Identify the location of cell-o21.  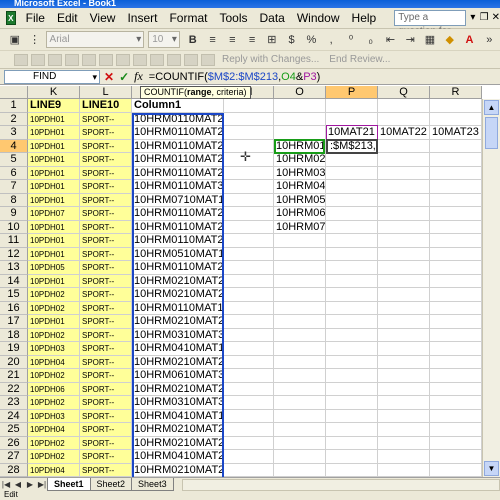
(300, 376).